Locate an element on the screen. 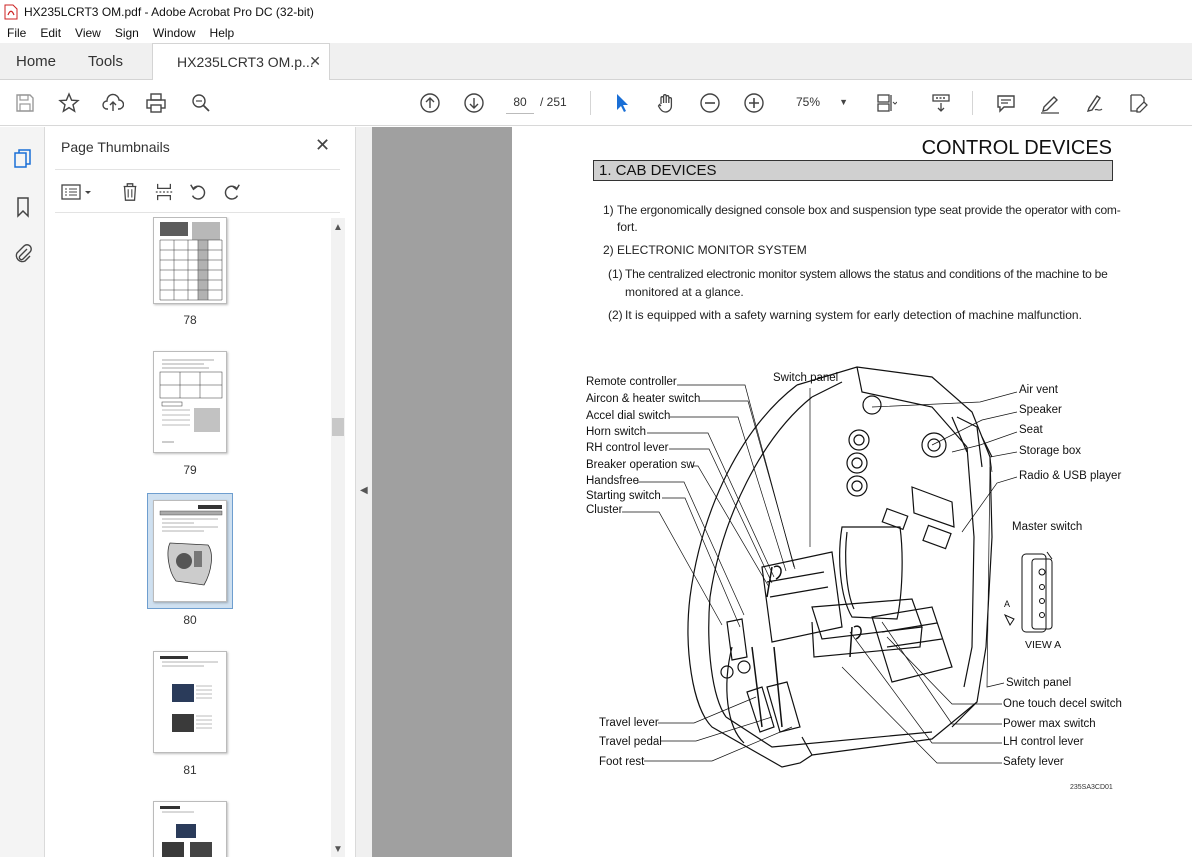 This screenshot has height=857, width=1192. page-number-input: 80 is located at coordinates (520, 102).